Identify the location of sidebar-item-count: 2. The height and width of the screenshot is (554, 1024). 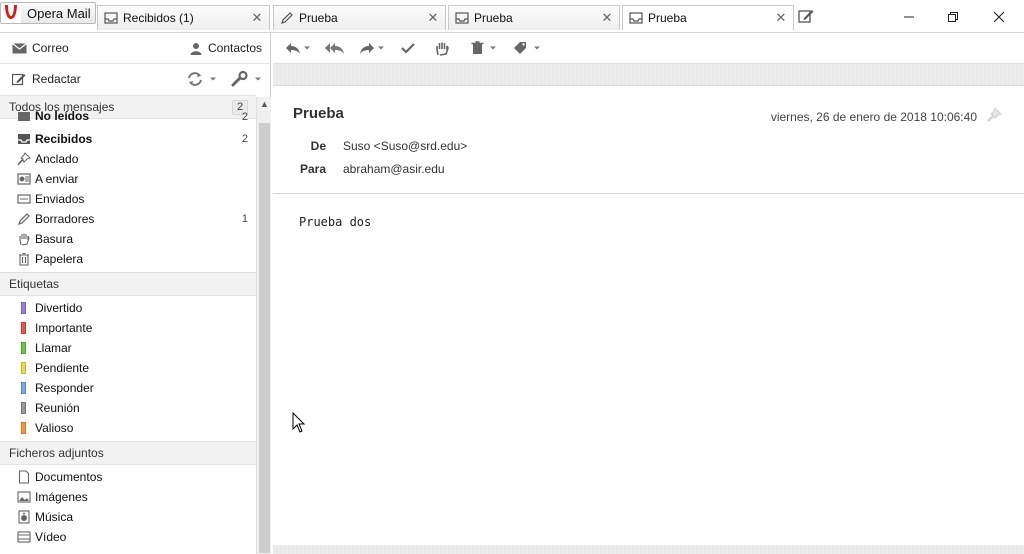
(244, 117).